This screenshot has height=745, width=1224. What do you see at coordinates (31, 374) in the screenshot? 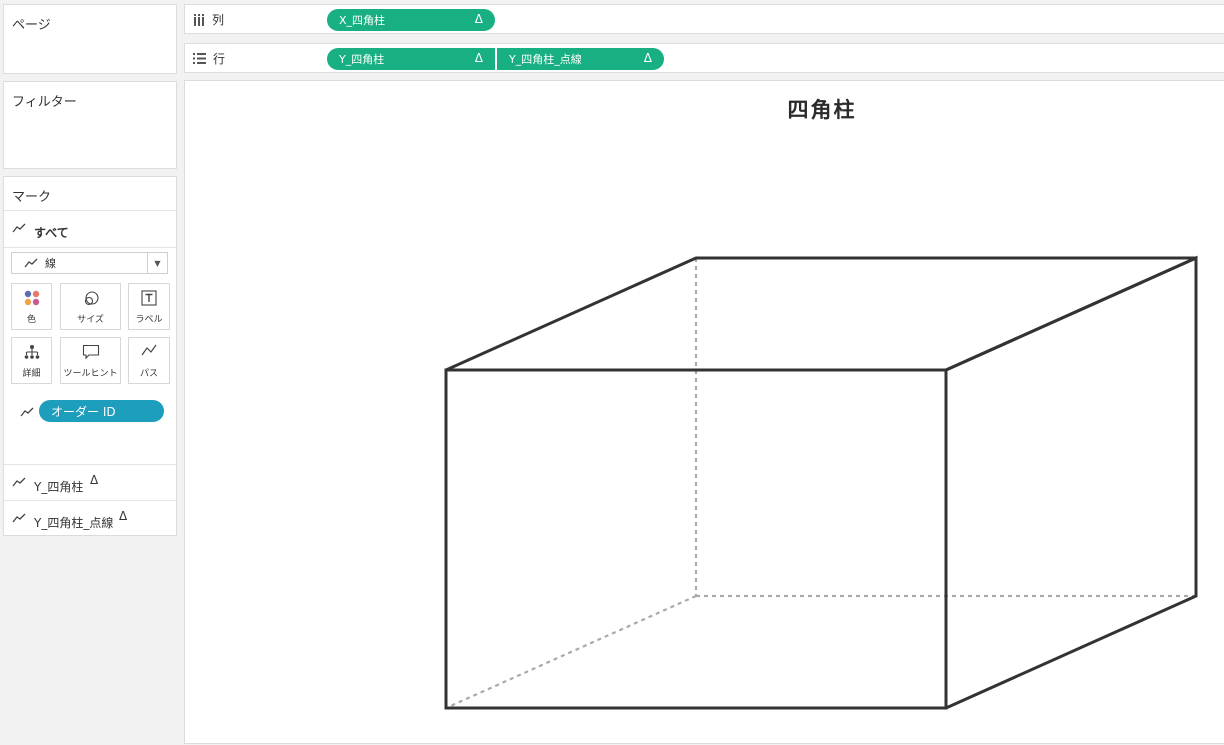
I see `detail-button-label: 詳細` at bounding box center [31, 374].